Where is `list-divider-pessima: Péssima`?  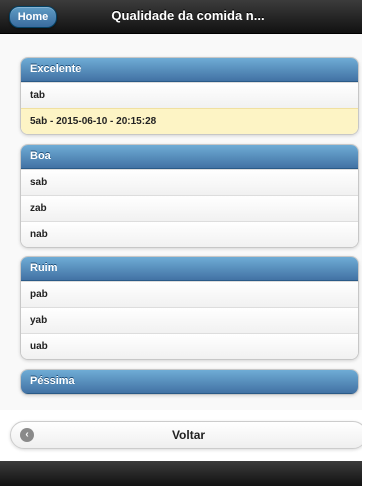 list-divider-pessima: Péssima is located at coordinates (189, 382).